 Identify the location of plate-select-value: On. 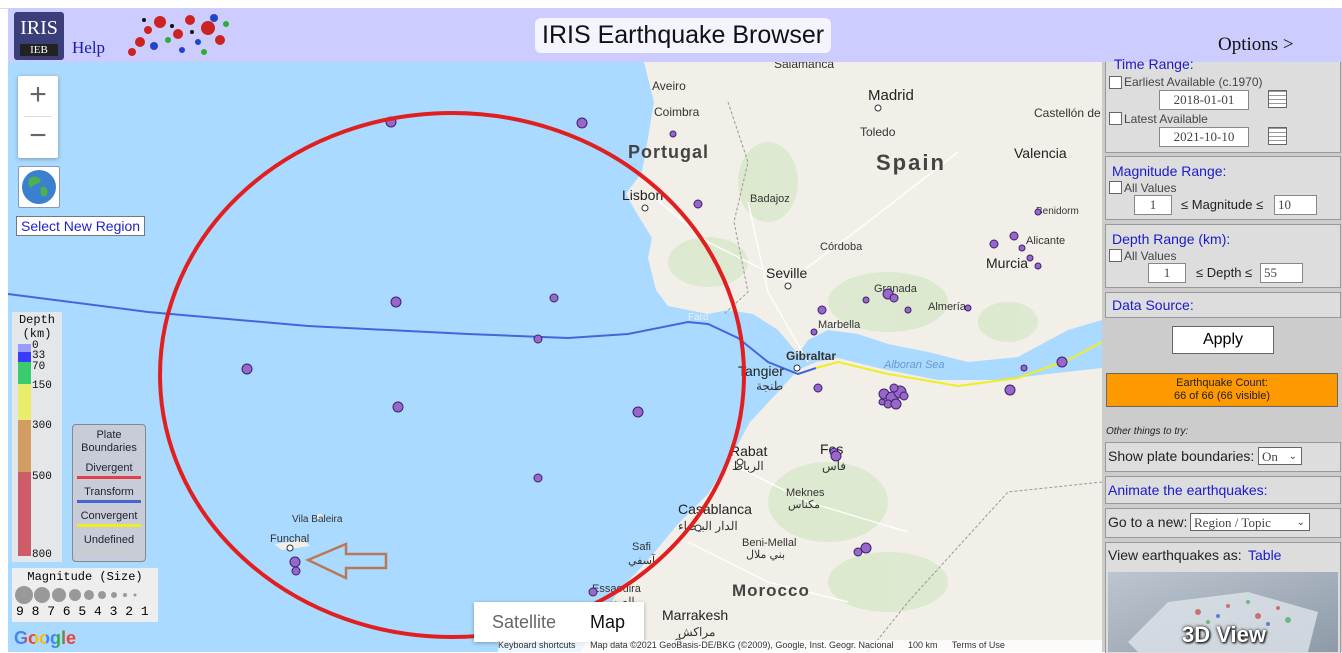
(1270, 456).